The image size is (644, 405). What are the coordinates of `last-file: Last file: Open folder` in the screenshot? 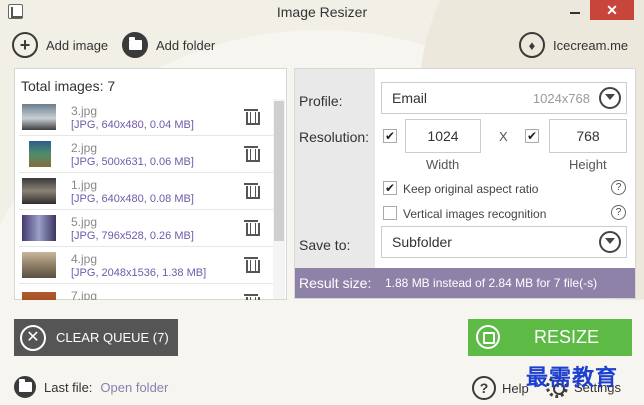 It's located at (91, 387).